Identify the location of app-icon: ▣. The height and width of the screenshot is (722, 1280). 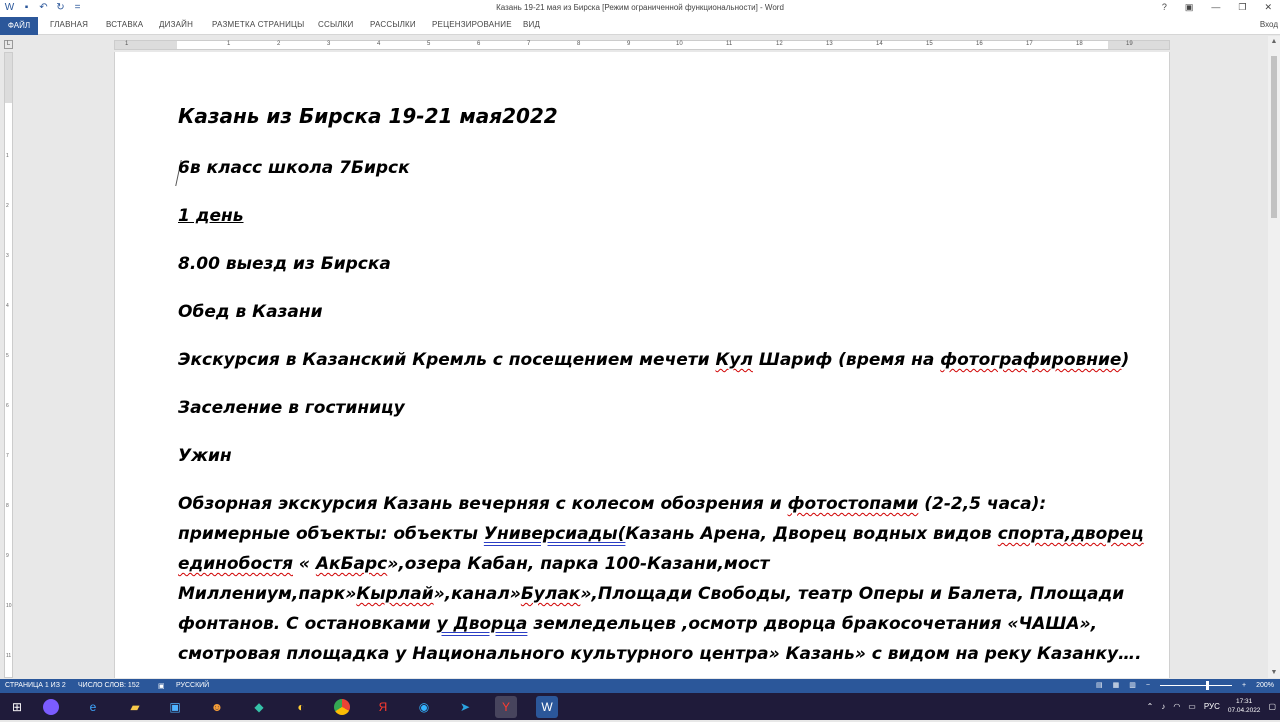
(175, 707).